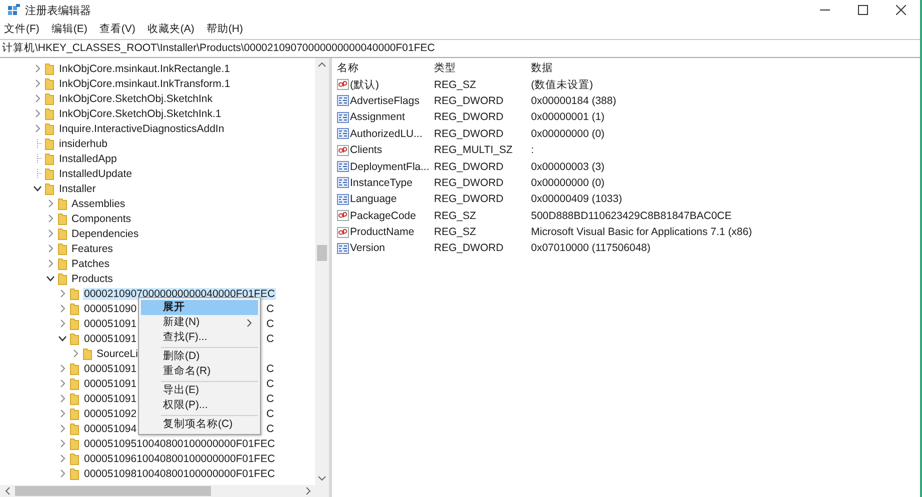 This screenshot has width=922, height=497. Describe the element at coordinates (199, 390) in the screenshot. I see `context-menu-item: 导出(E)` at that location.